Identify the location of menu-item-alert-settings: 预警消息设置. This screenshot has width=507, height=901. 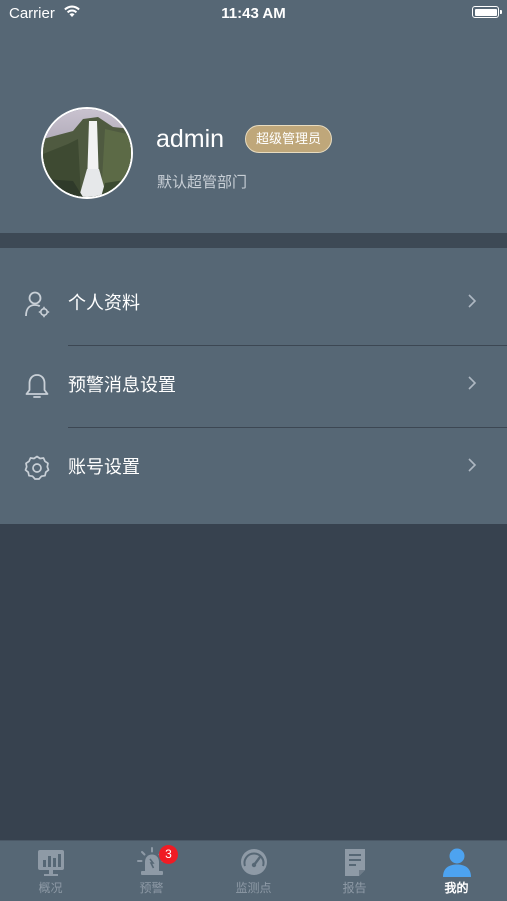
(253, 386).